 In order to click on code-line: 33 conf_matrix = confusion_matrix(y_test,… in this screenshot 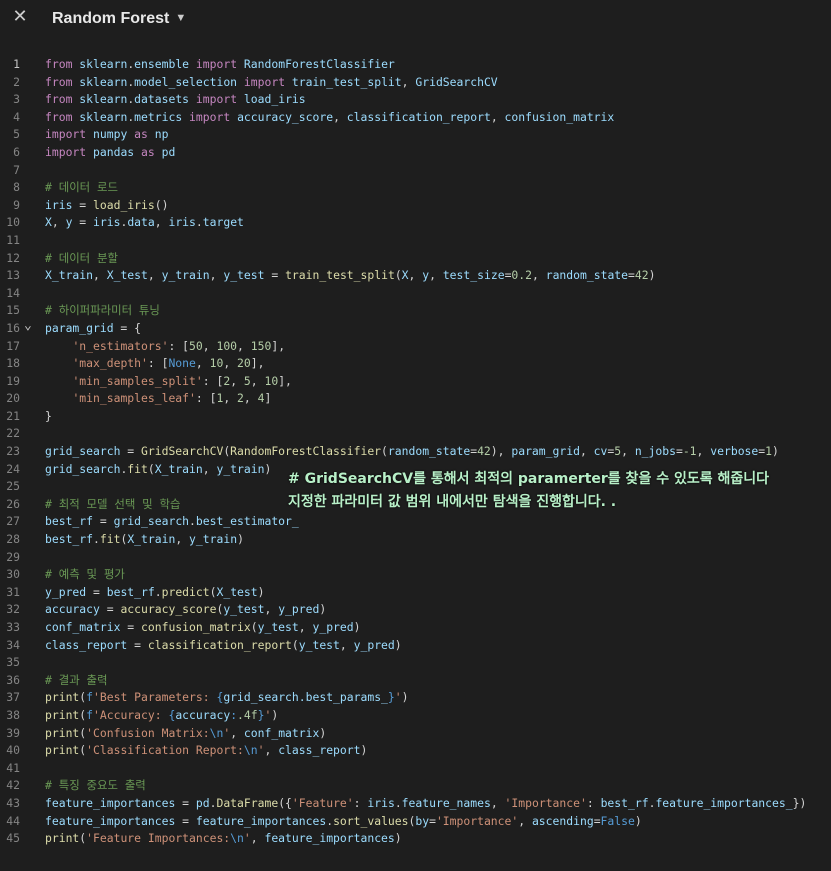, I will do `click(415, 628)`.